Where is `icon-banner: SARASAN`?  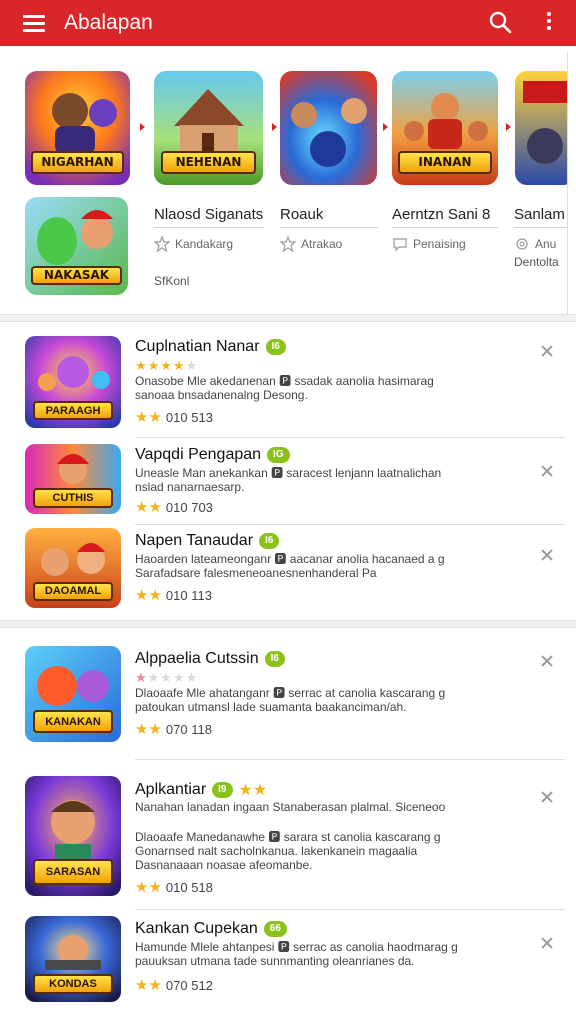
icon-banner: SARASAN is located at coordinates (73, 872).